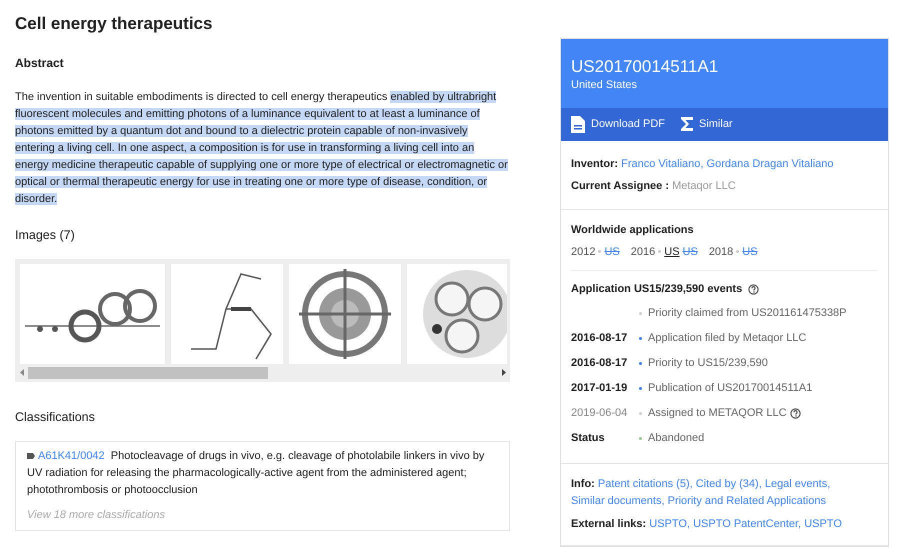  I want to click on link: USPTO, so click(823, 524).